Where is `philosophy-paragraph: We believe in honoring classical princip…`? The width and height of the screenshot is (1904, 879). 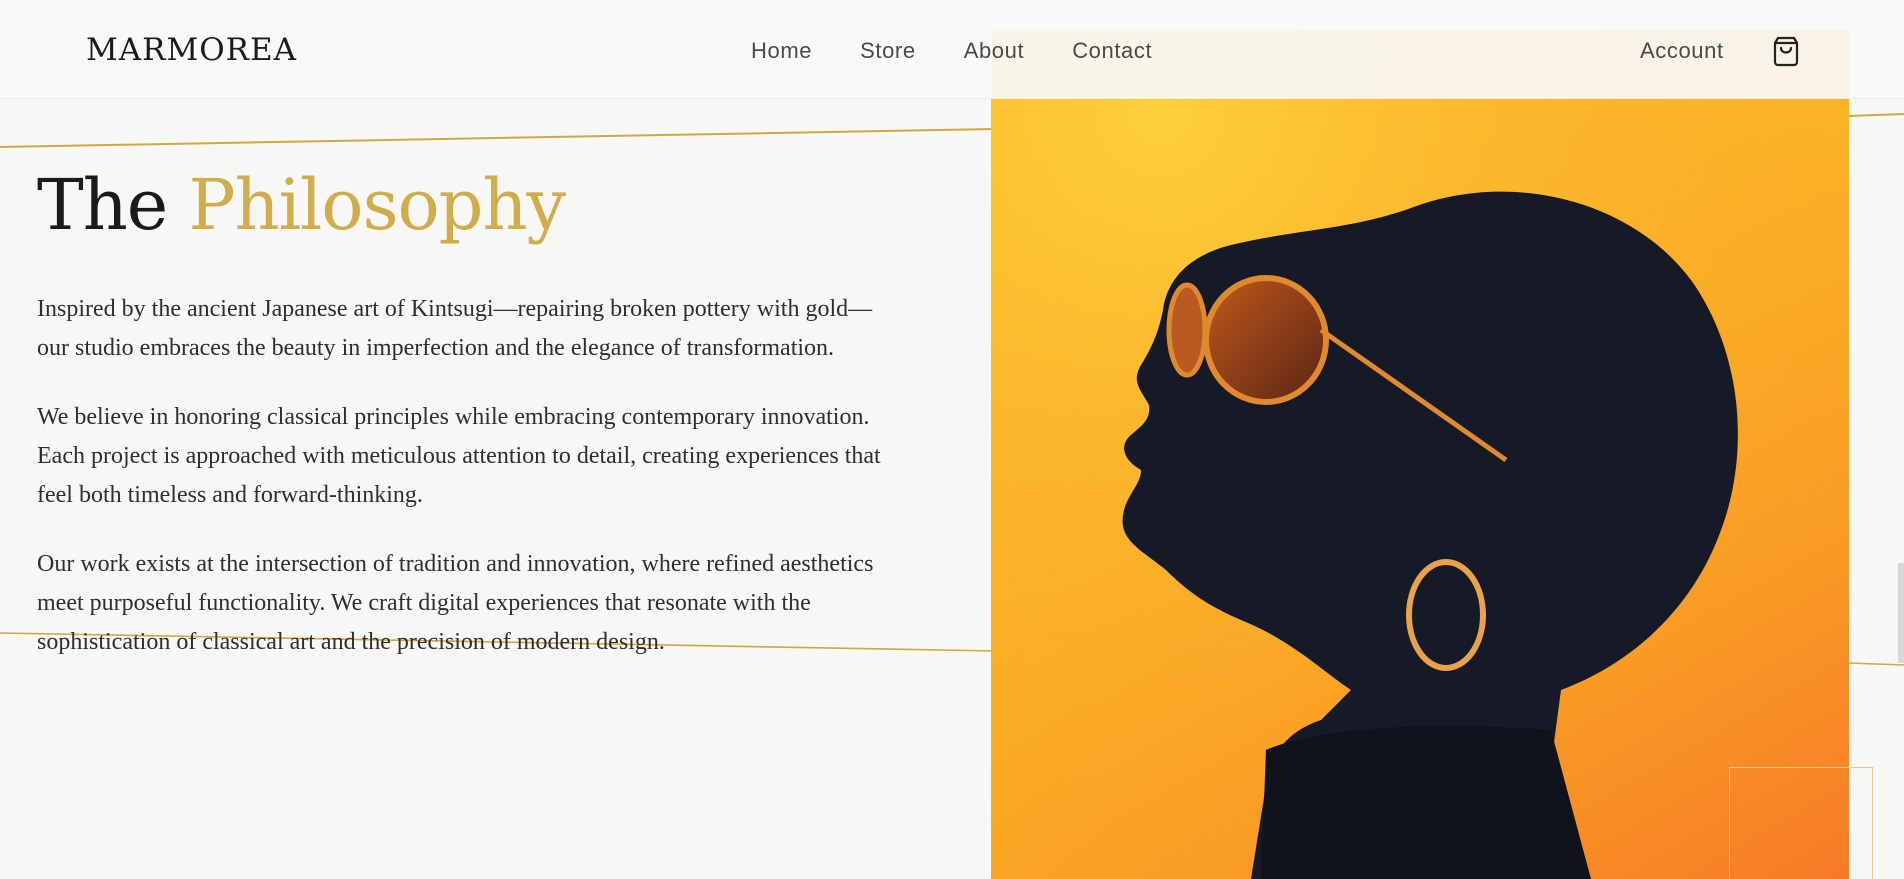
philosophy-paragraph: We believe in honoring classical princip… is located at coordinates (459, 456).